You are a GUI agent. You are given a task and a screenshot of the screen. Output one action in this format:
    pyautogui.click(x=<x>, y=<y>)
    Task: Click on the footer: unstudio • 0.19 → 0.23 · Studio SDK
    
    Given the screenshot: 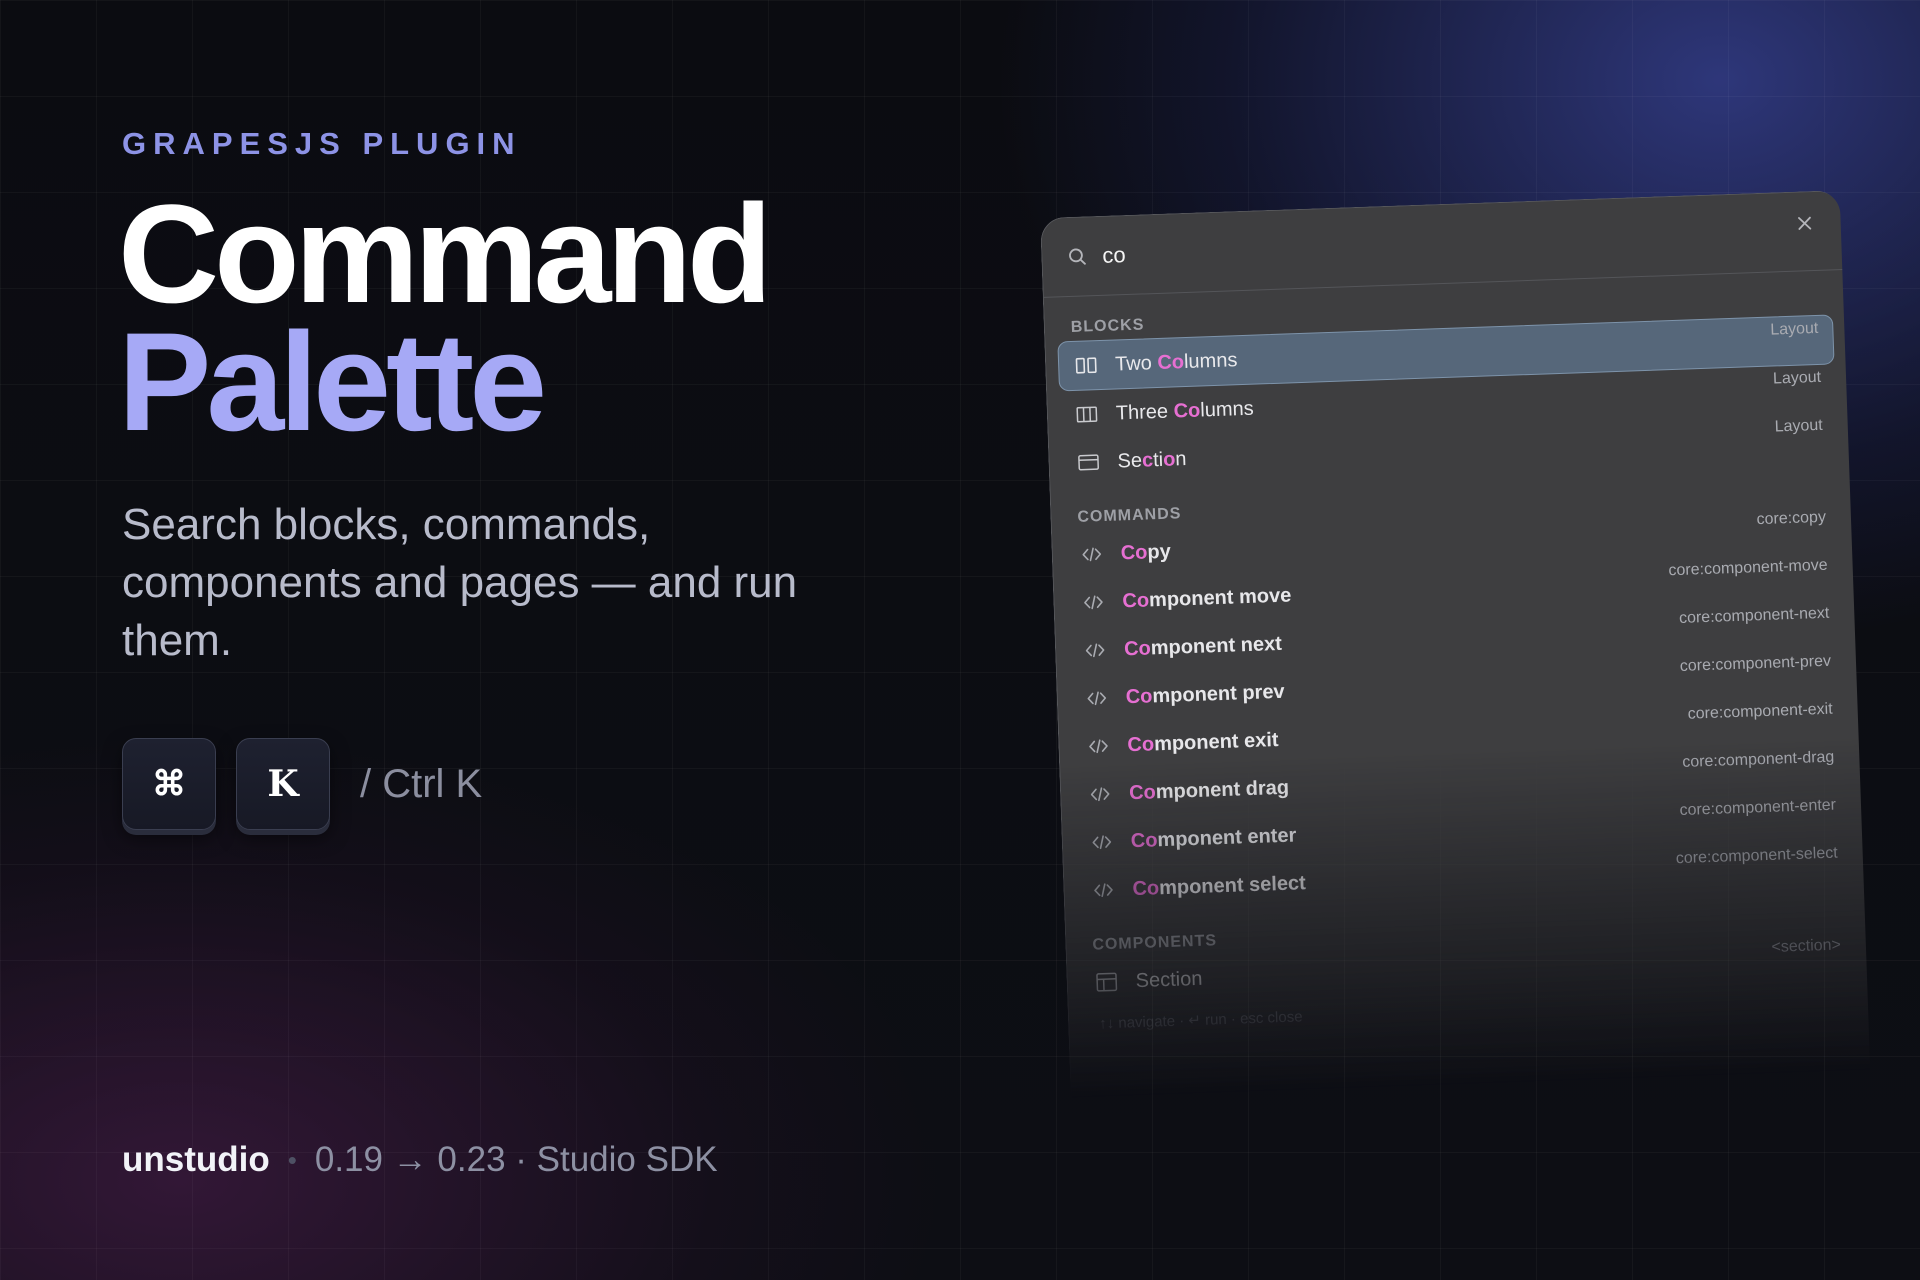 What is the action you would take?
    pyautogui.click(x=420, y=1160)
    